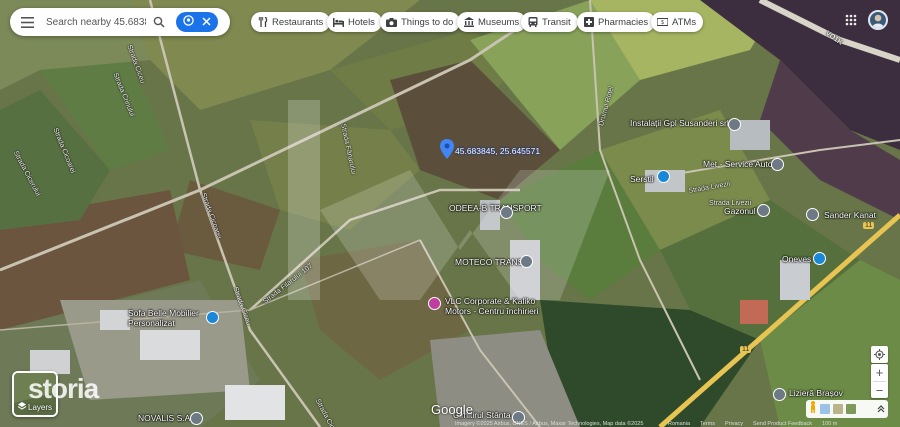 This screenshot has width=900, height=427. Describe the element at coordinates (447, 151) in the screenshot. I see `dropped-pin-icon` at that location.